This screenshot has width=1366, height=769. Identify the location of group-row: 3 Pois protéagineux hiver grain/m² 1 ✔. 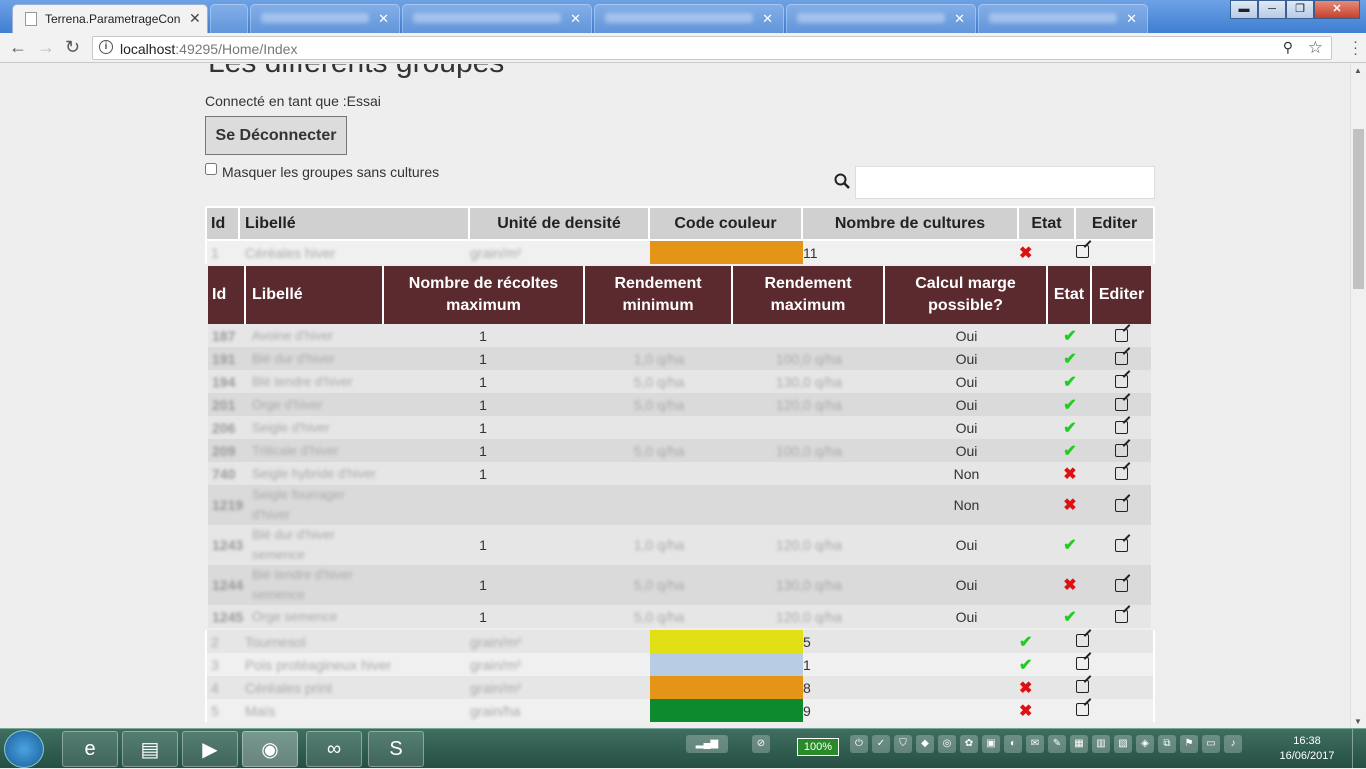
(680, 664).